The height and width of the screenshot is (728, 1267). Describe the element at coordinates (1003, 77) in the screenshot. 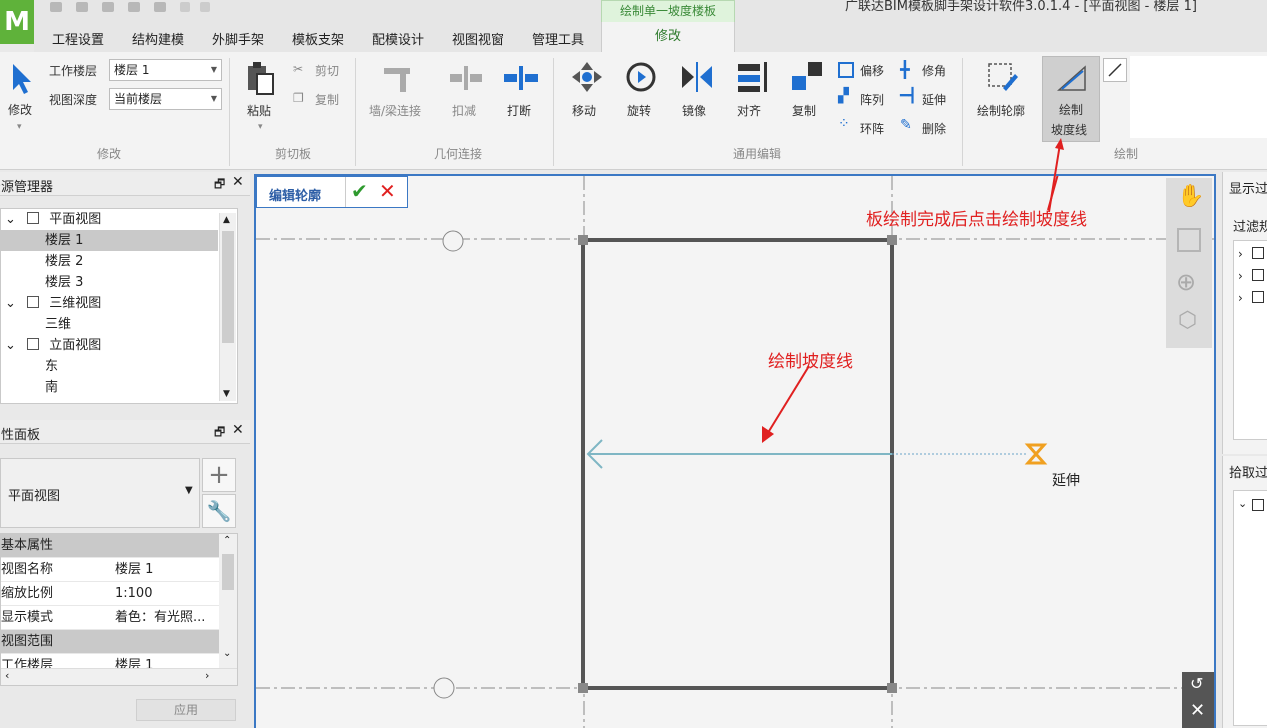

I see `draw-outline-icon` at that location.